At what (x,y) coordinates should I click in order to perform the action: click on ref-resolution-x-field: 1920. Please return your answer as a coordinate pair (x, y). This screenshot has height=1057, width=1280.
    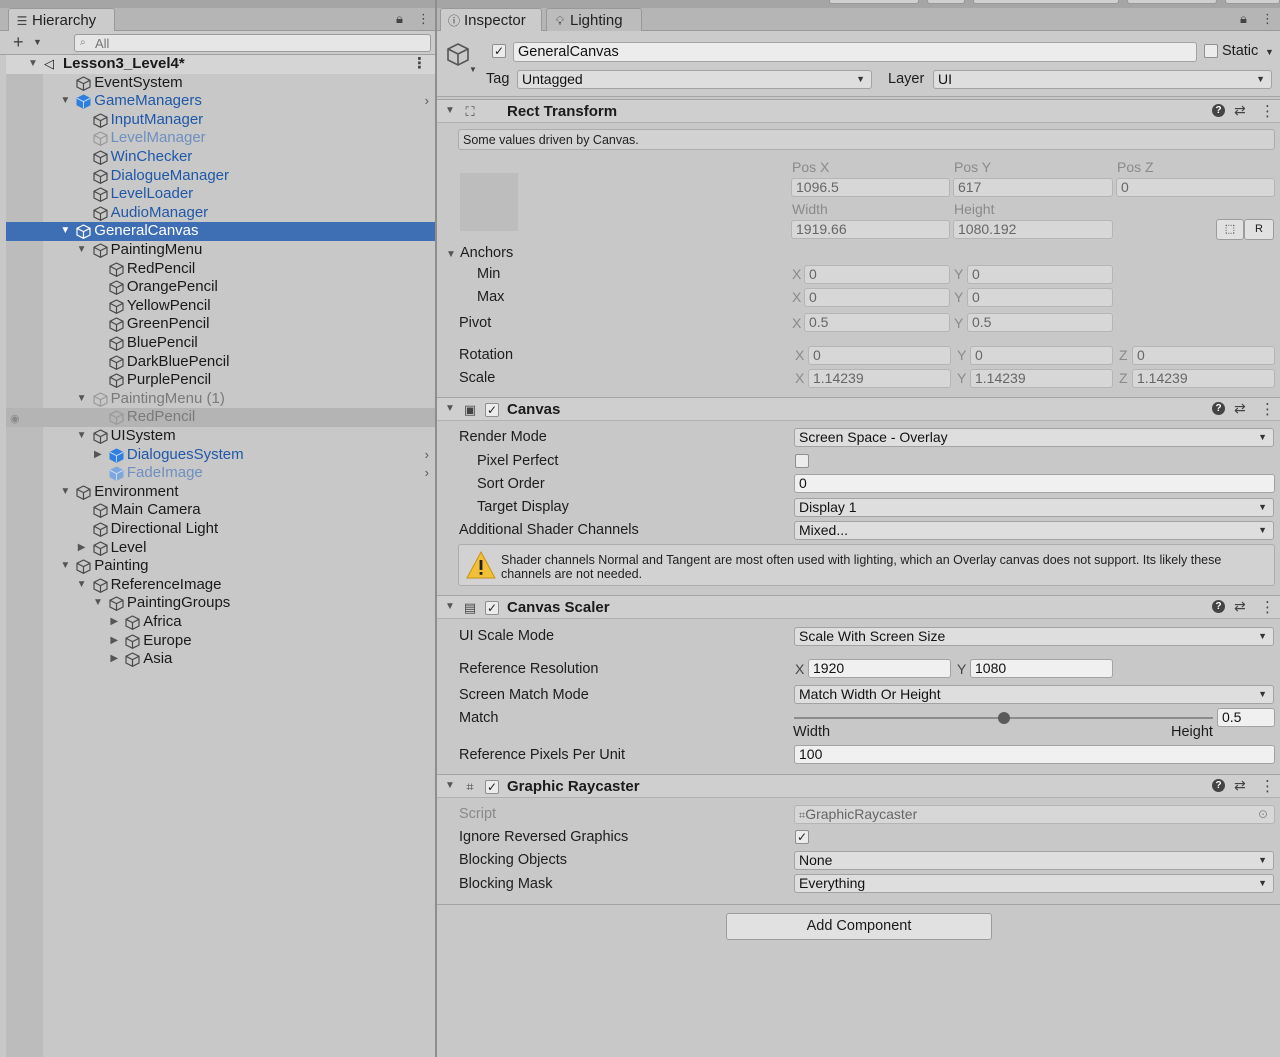
    Looking at the image, I should click on (879, 668).